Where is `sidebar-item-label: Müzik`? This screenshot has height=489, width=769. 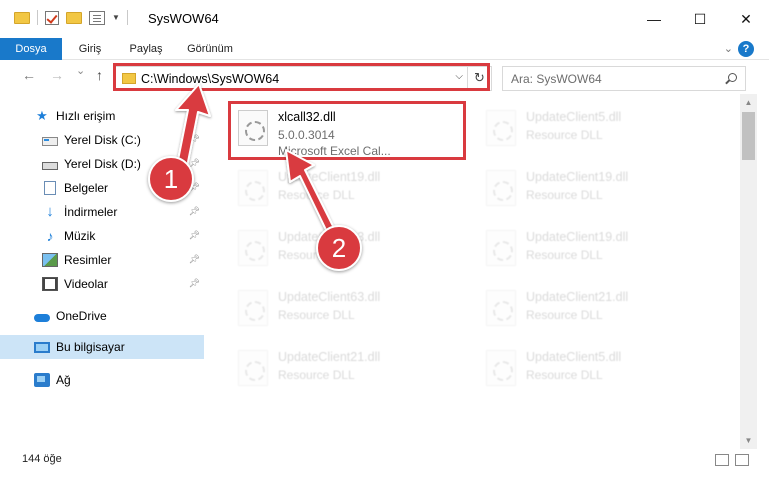
sidebar-item-label: Müzik is located at coordinates (80, 236).